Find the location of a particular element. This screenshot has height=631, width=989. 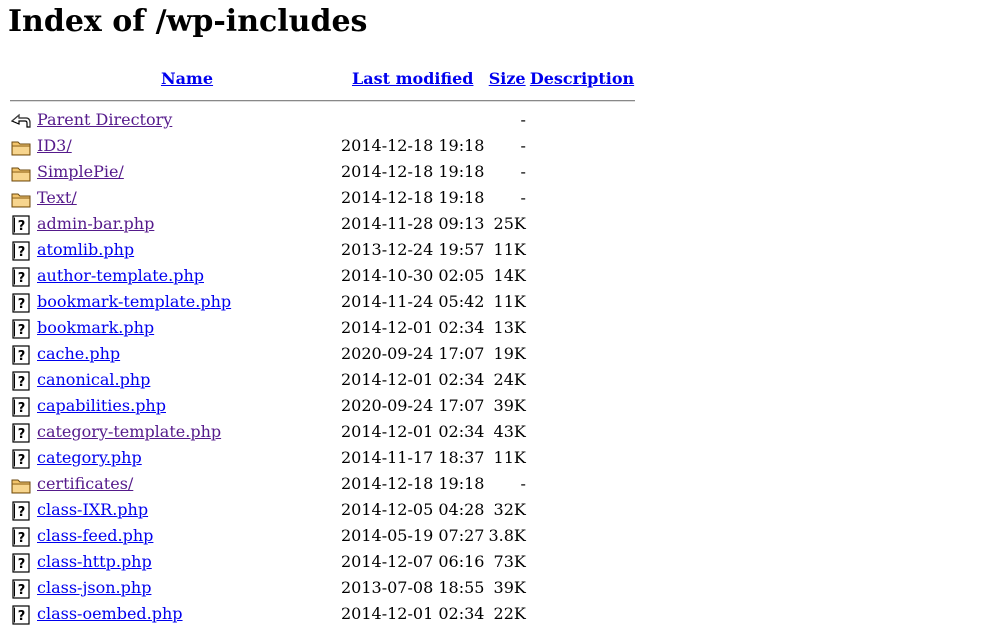

file-link: class-feed.php is located at coordinates (95, 535).